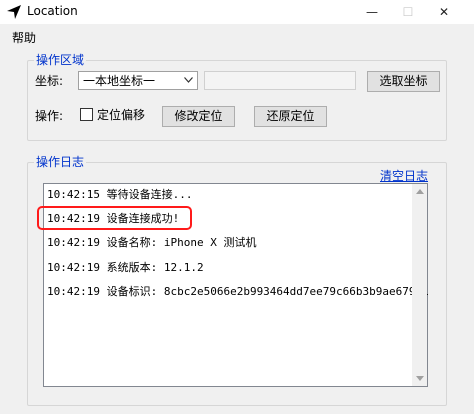  Describe the element at coordinates (444, 12) in the screenshot. I see `close-button: ✕` at that location.